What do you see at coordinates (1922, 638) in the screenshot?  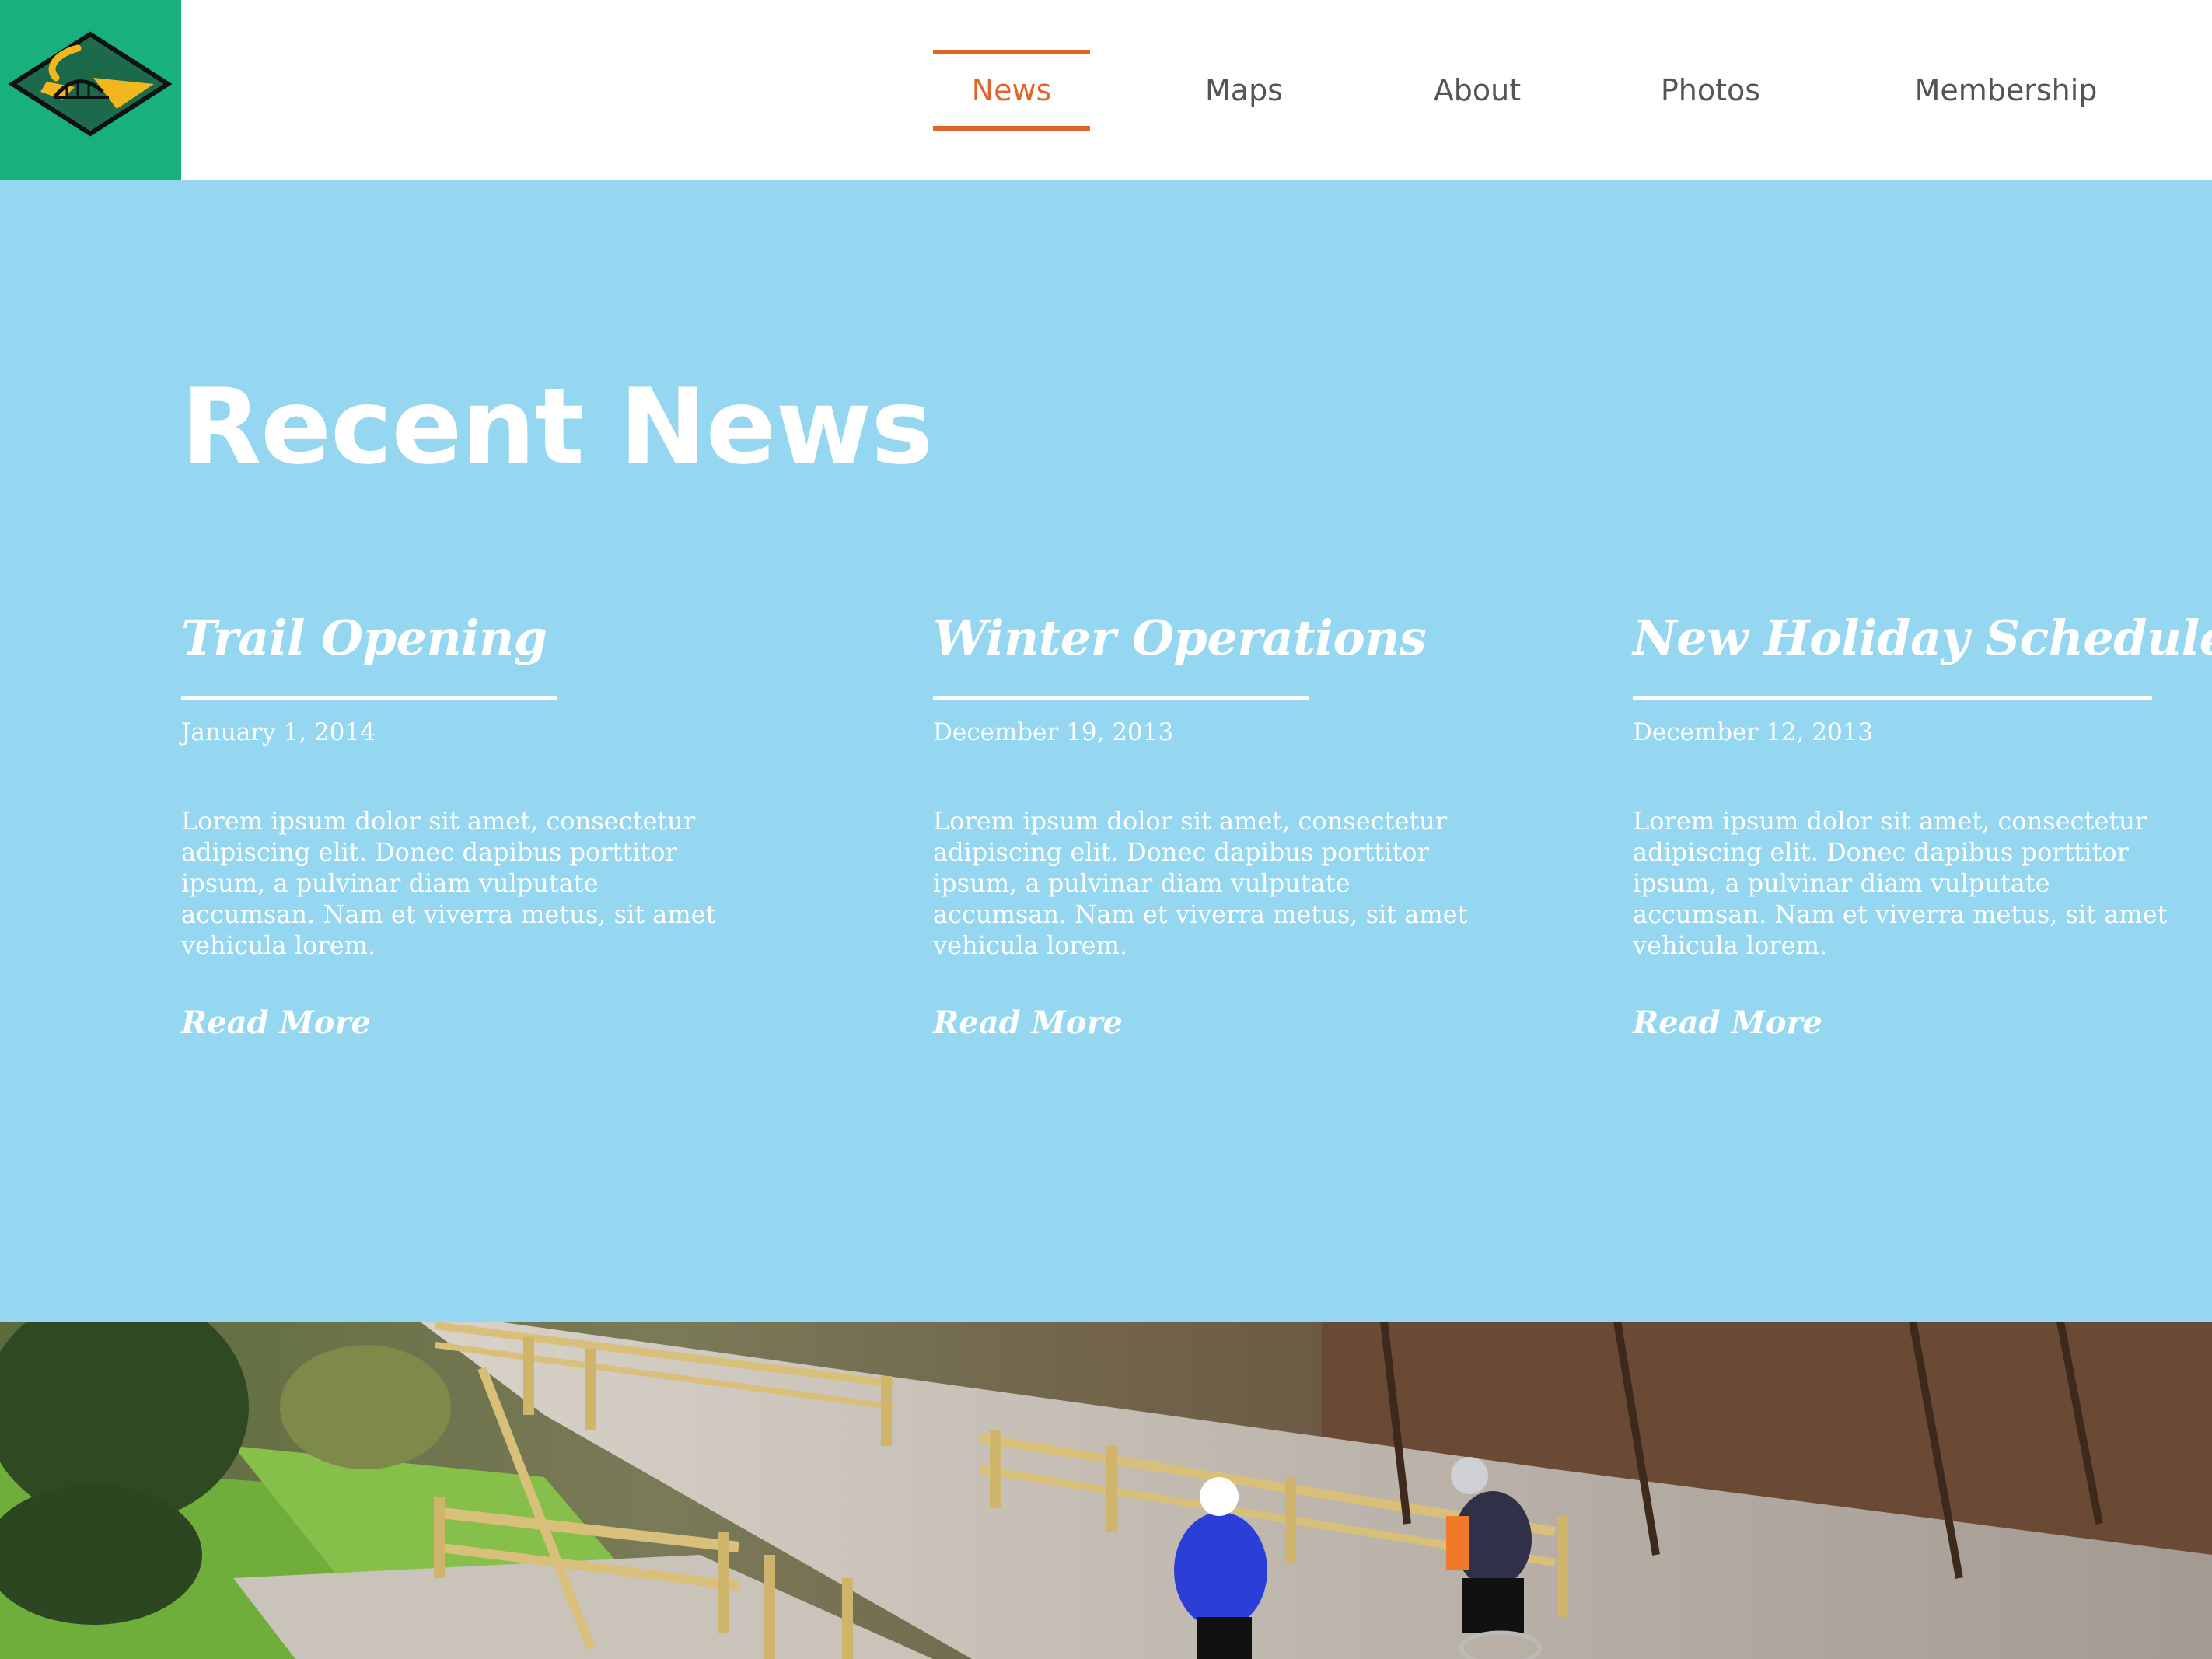 I see `news-card-title: New Holiday Schedule` at bounding box center [1922, 638].